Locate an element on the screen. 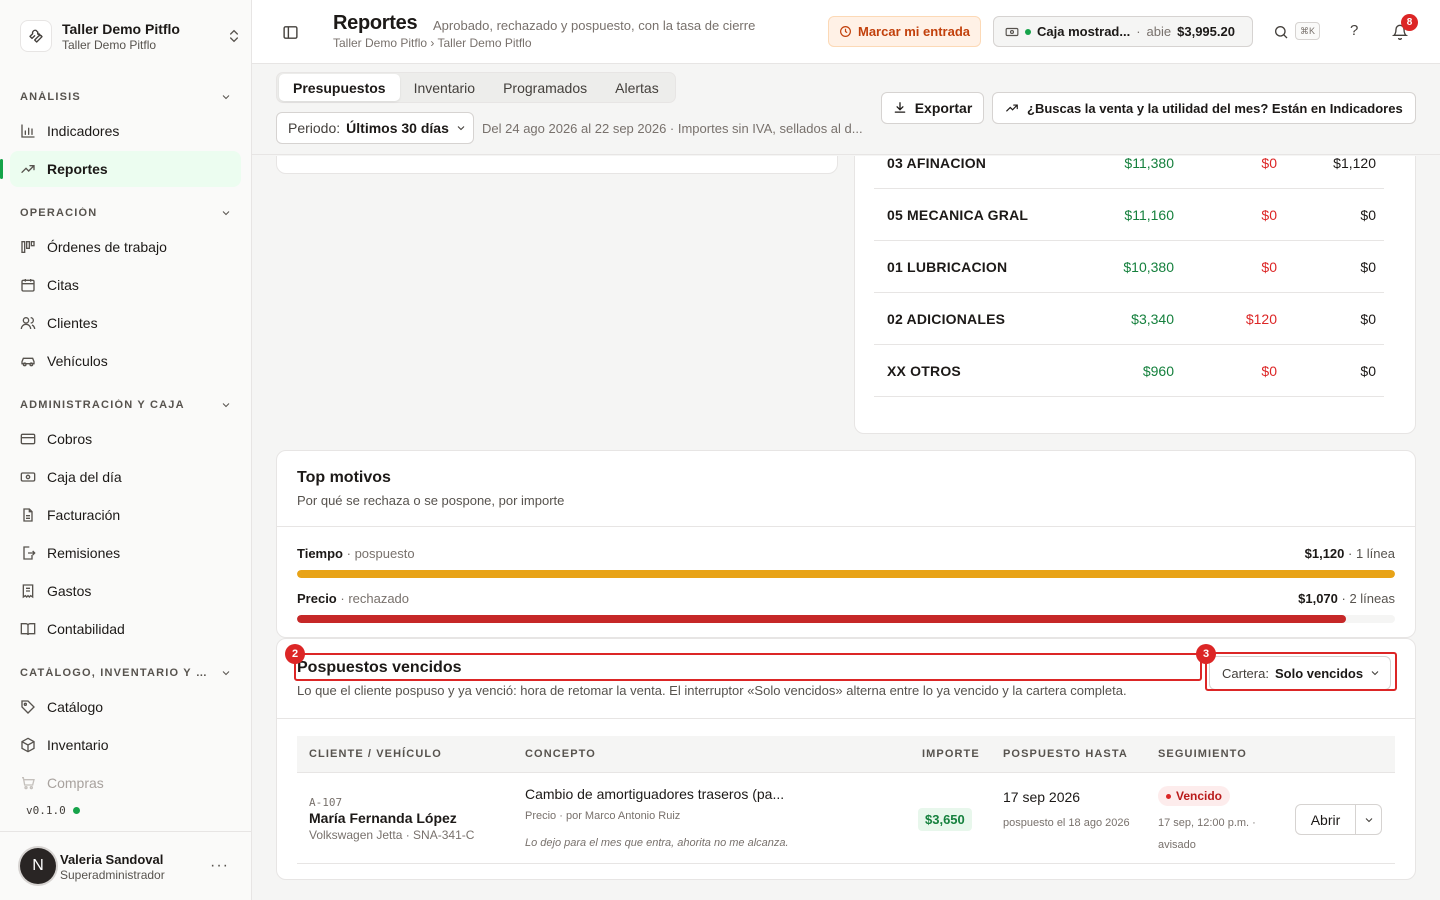 The image size is (1440, 900). category-name: 02 ADICIONALES is located at coordinates (946, 318).